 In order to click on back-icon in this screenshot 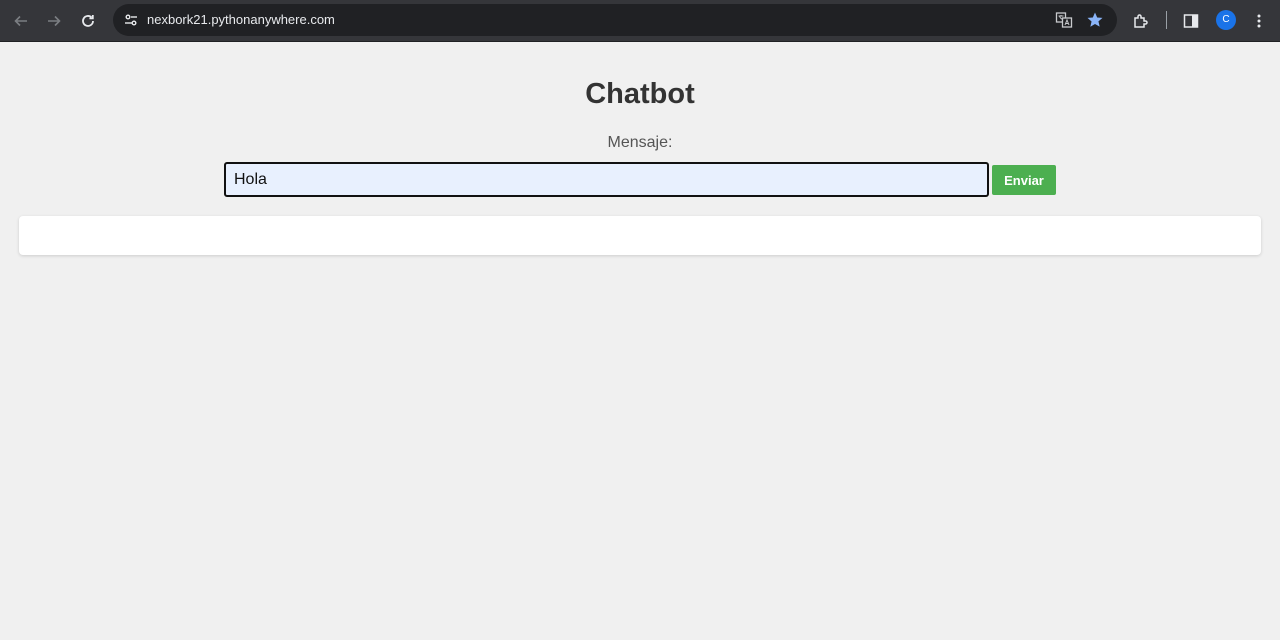, I will do `click(21, 21)`.